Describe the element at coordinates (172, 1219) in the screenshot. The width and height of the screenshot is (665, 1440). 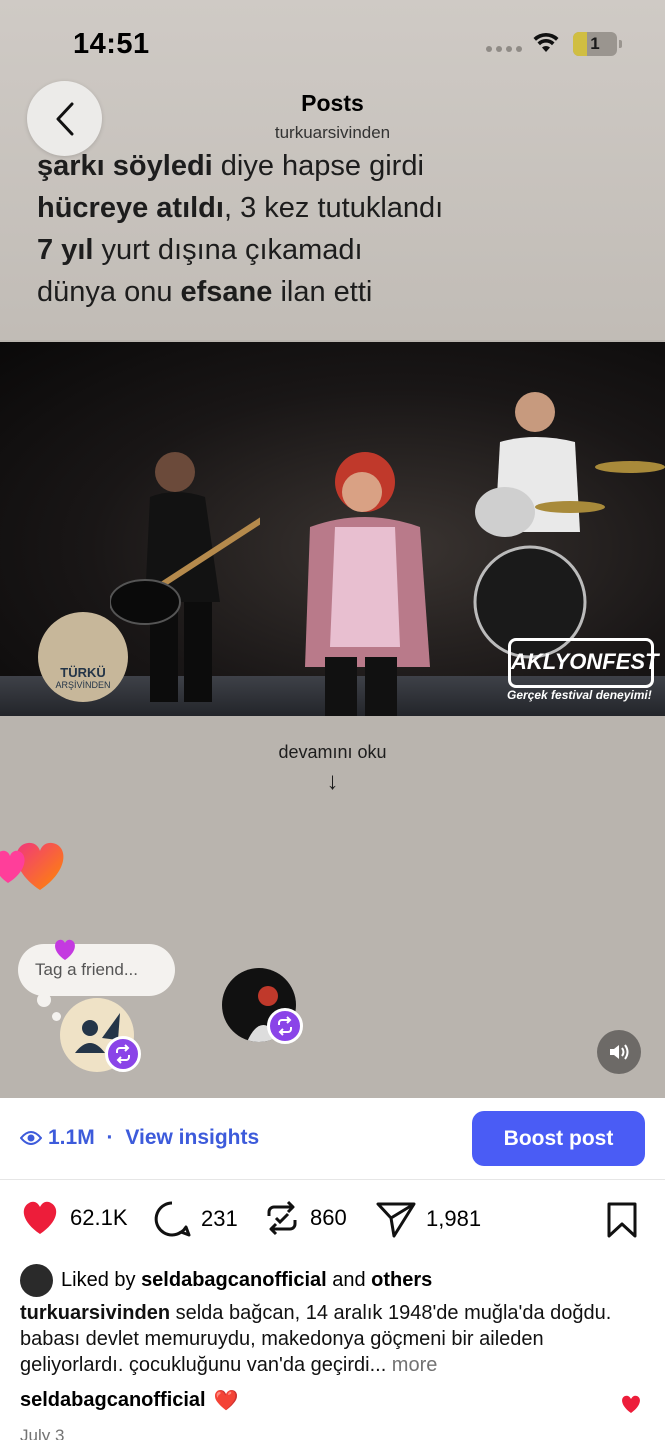
I see `comment-icon` at that location.